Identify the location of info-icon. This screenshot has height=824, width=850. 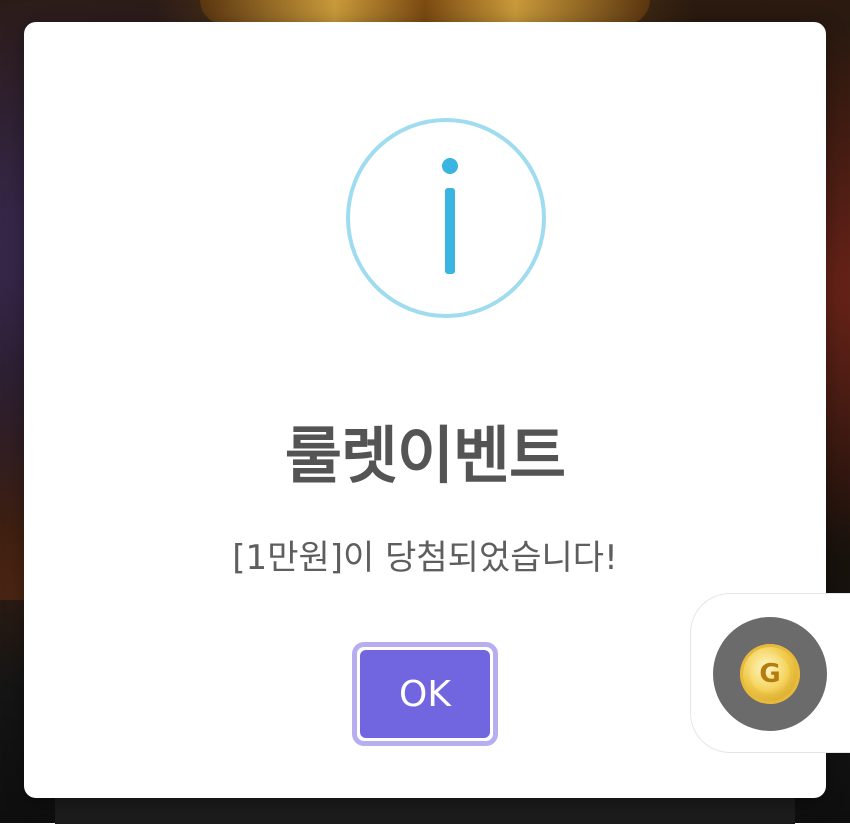
(446, 218).